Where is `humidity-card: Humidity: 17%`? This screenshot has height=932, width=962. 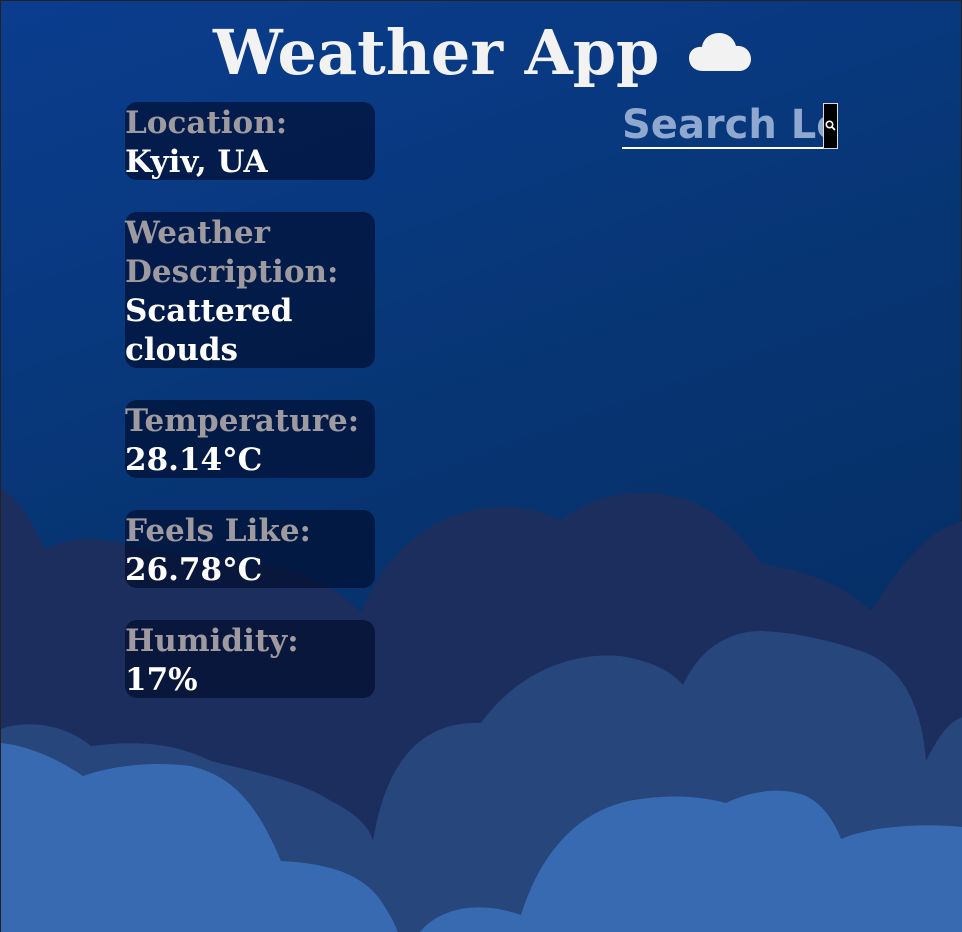
humidity-card: Humidity: 17% is located at coordinates (250, 659).